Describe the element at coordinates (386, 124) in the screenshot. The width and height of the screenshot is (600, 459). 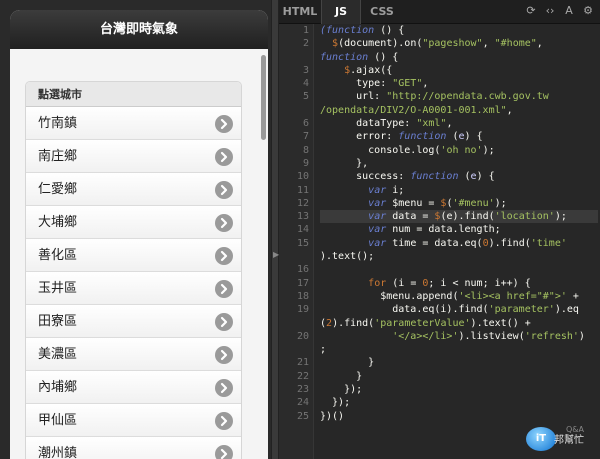
I see `code-text: dataType: "xml",` at that location.